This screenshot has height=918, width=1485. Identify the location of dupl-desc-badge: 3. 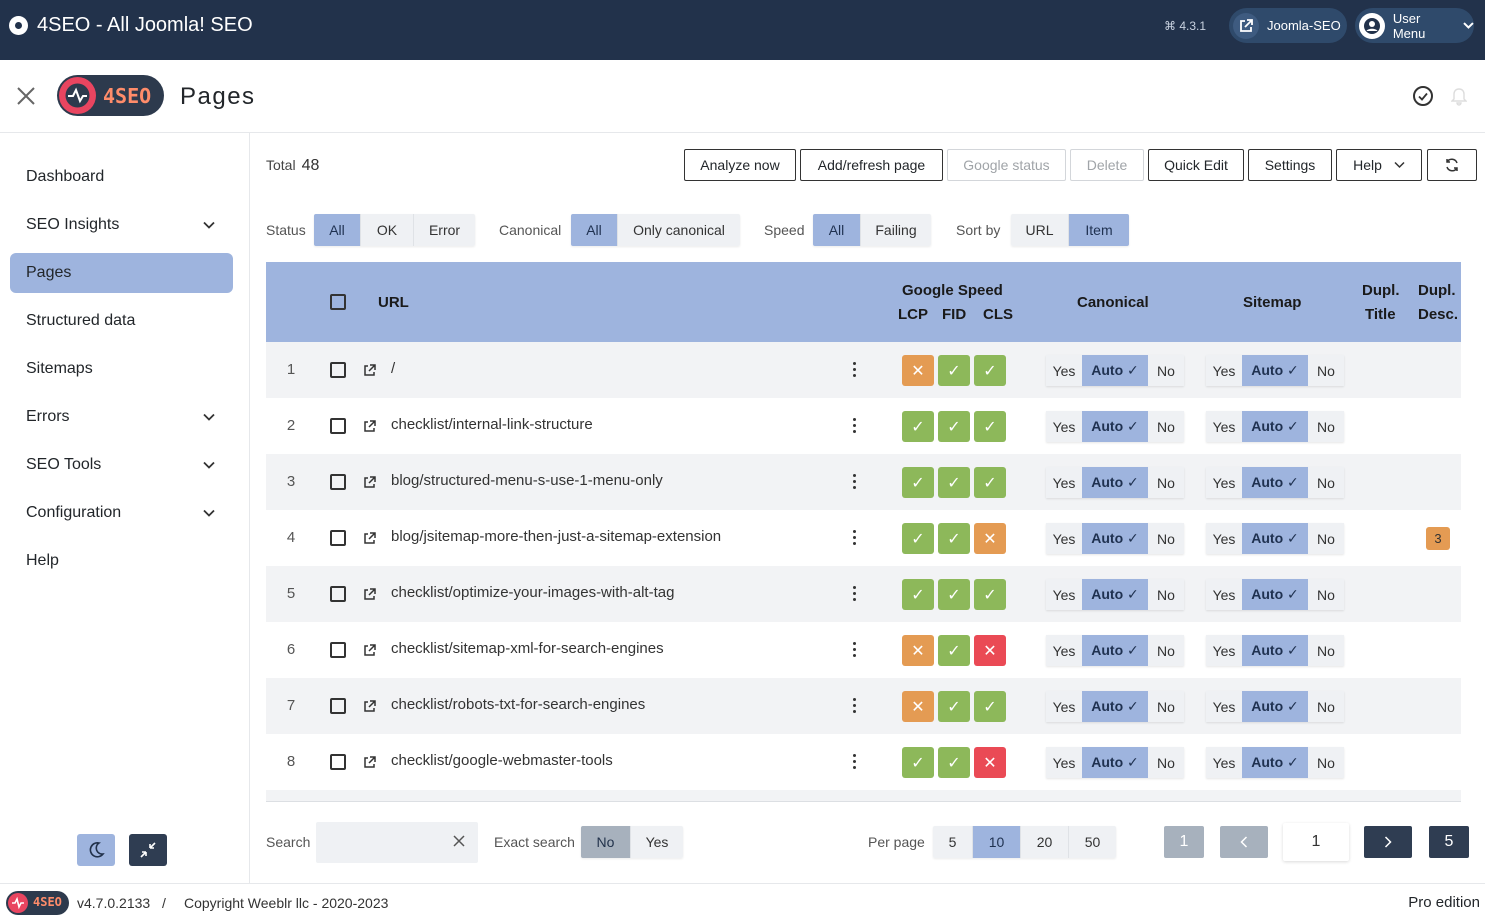
(1438, 538).